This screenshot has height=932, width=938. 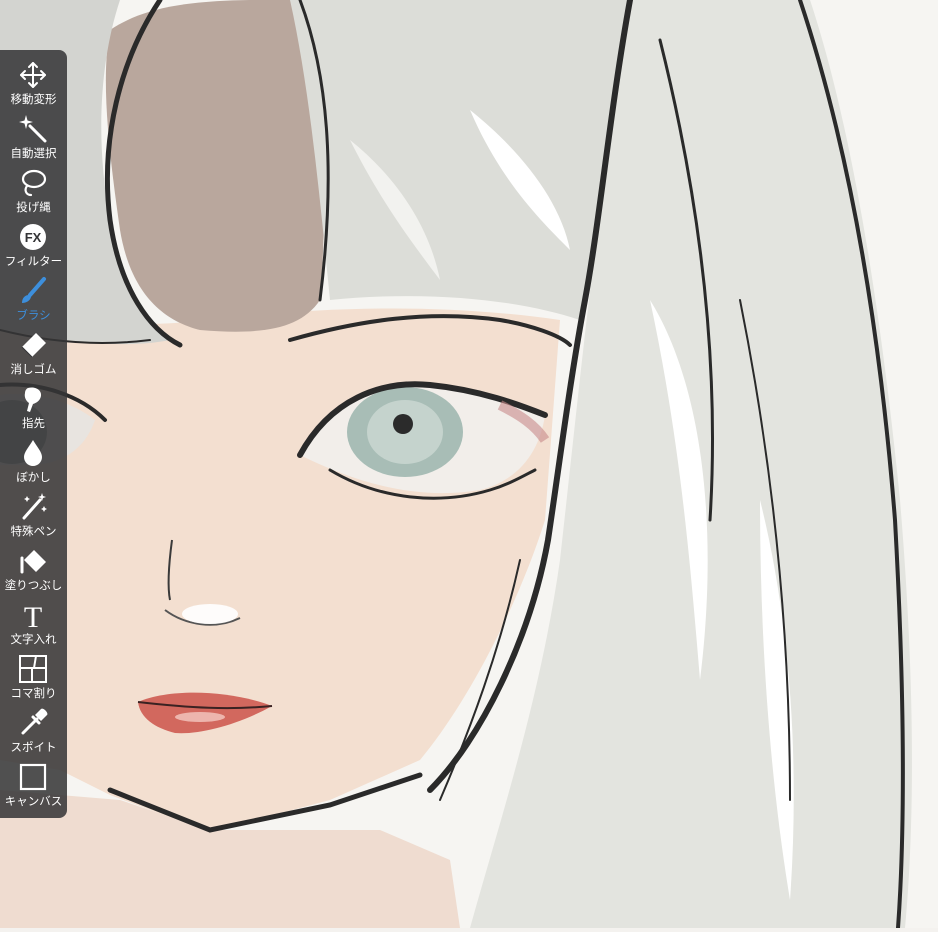 I want to click on tool-frame-divide: コマ割り, so click(x=33, y=677).